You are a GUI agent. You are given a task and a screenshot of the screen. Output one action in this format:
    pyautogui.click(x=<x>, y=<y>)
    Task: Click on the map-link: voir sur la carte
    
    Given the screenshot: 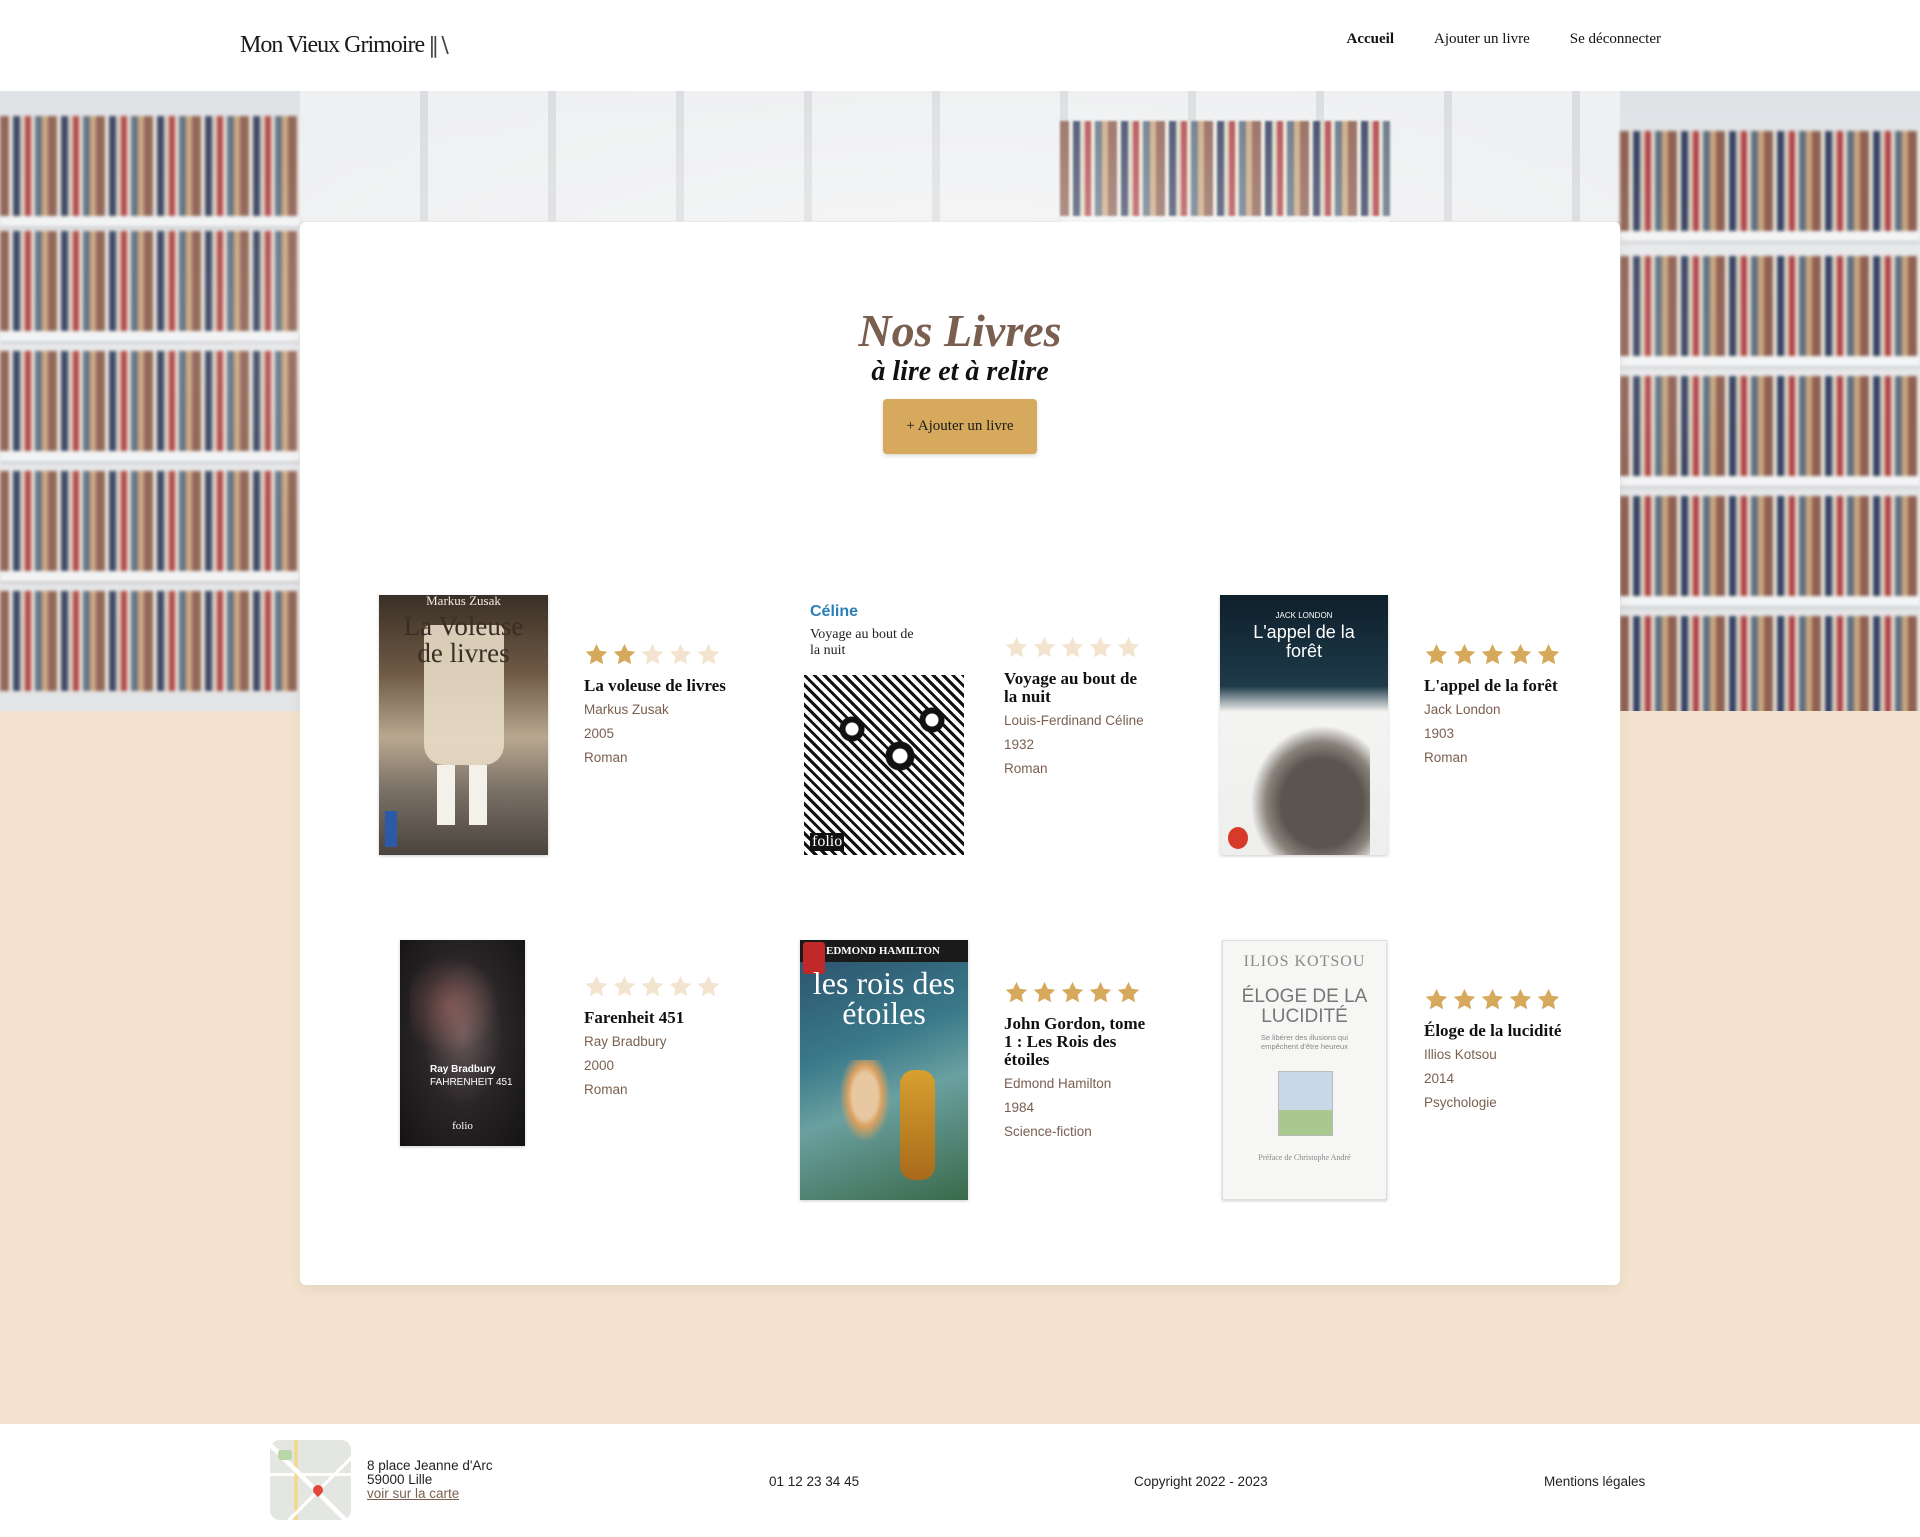 What is the action you would take?
    pyautogui.click(x=413, y=1493)
    